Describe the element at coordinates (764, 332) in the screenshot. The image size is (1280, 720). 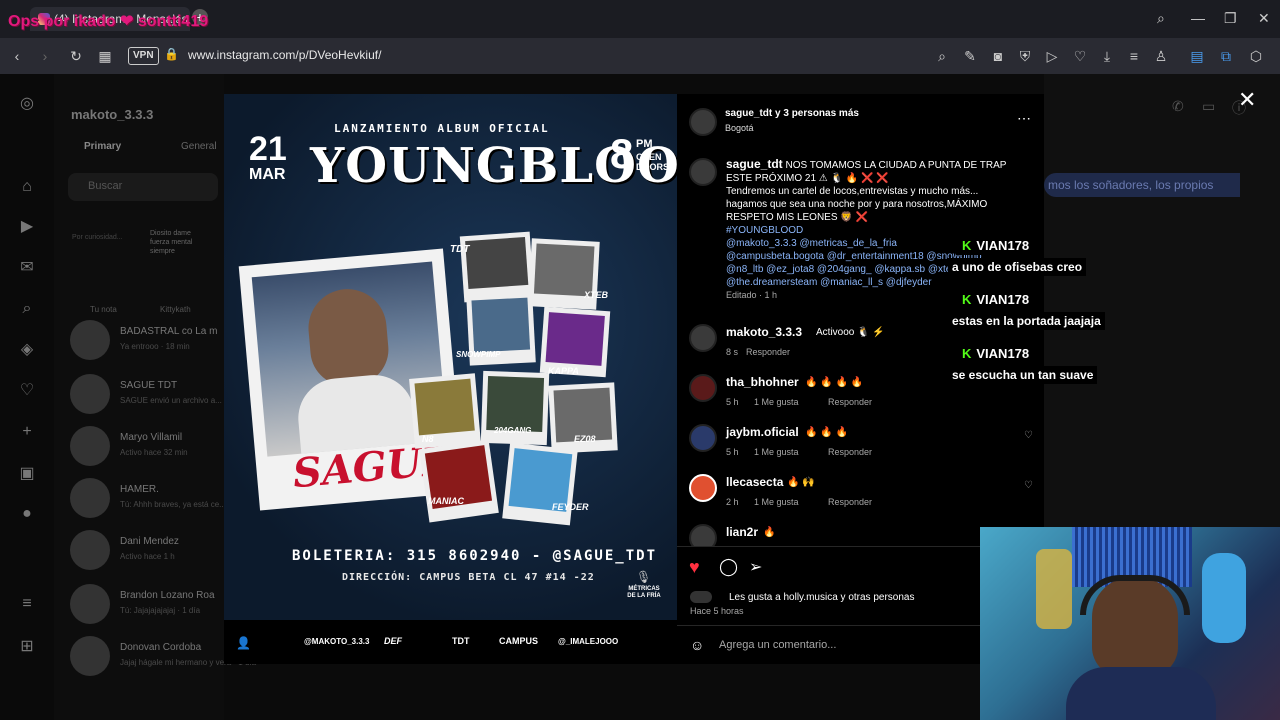
I see `comment-user: makoto_3.3.3` at that location.